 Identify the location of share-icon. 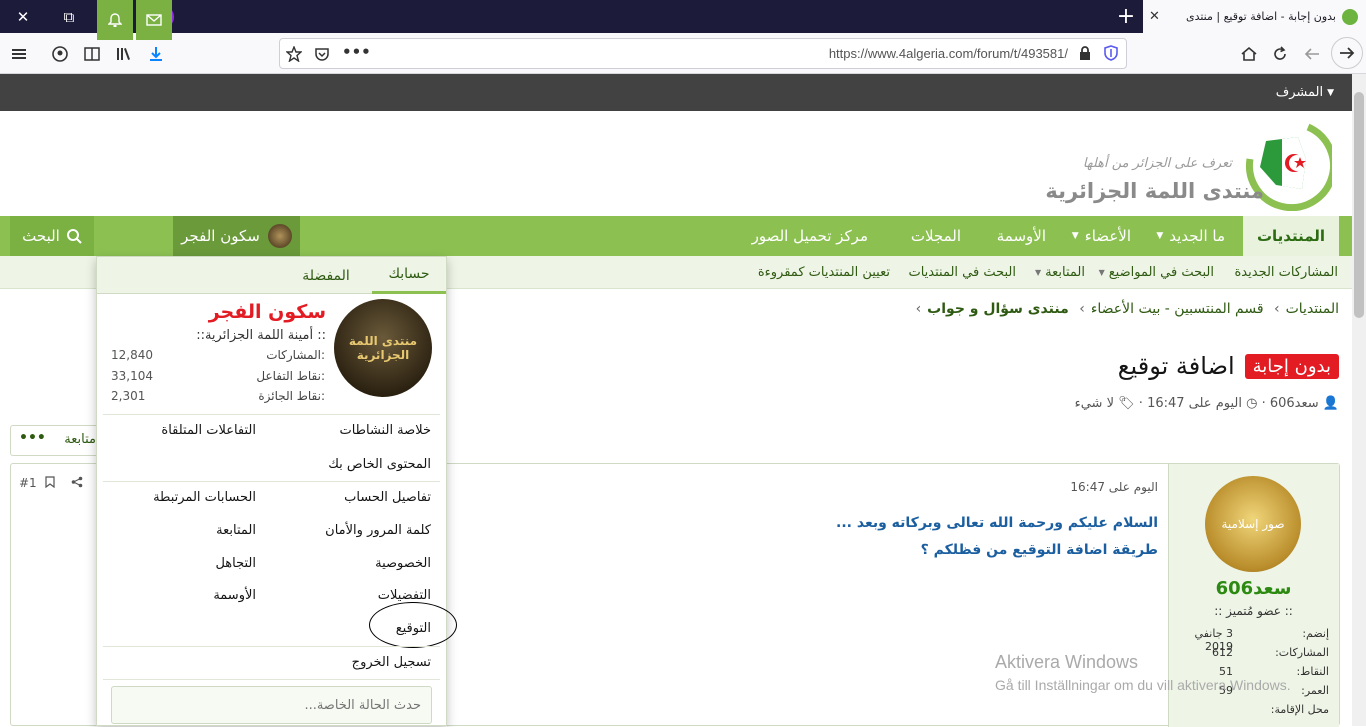
(77, 483).